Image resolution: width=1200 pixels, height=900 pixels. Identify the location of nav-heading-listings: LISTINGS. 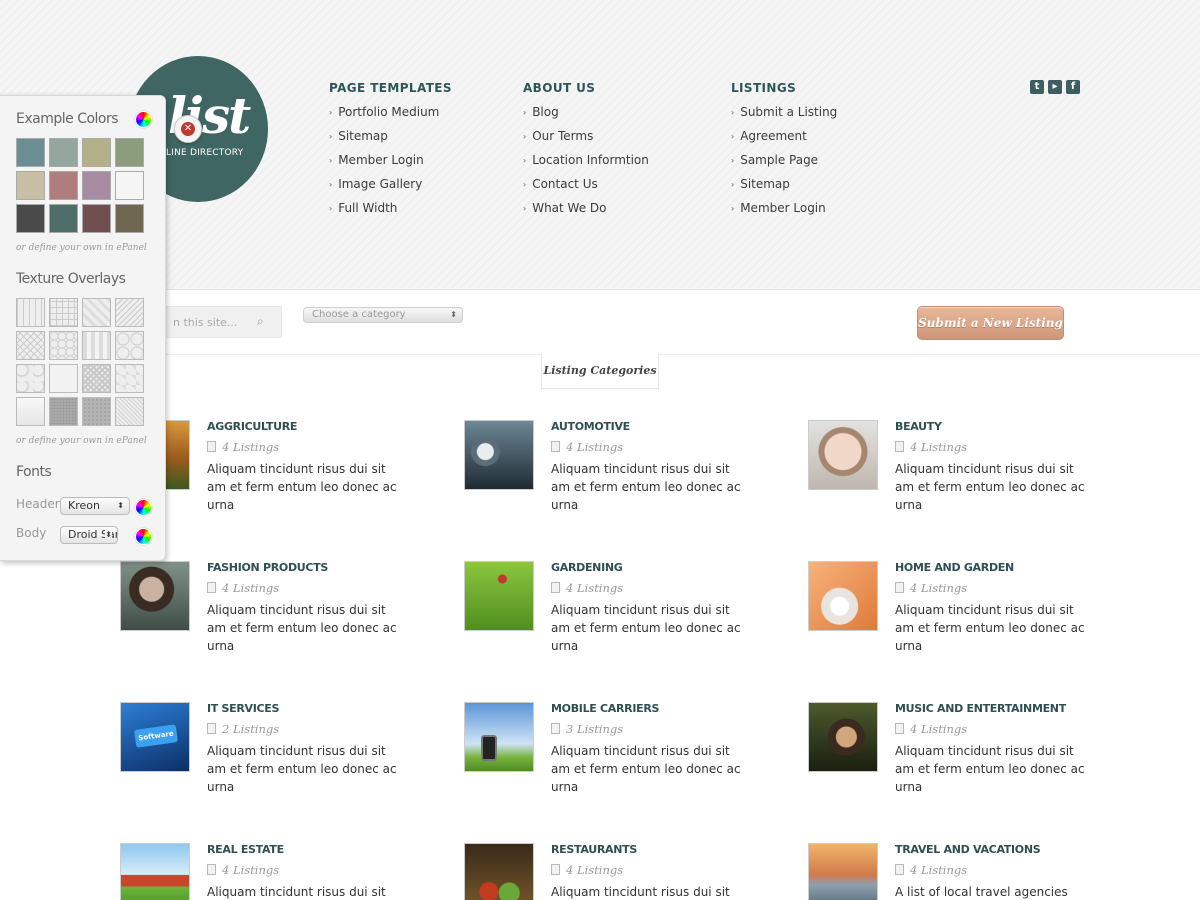
(784, 88).